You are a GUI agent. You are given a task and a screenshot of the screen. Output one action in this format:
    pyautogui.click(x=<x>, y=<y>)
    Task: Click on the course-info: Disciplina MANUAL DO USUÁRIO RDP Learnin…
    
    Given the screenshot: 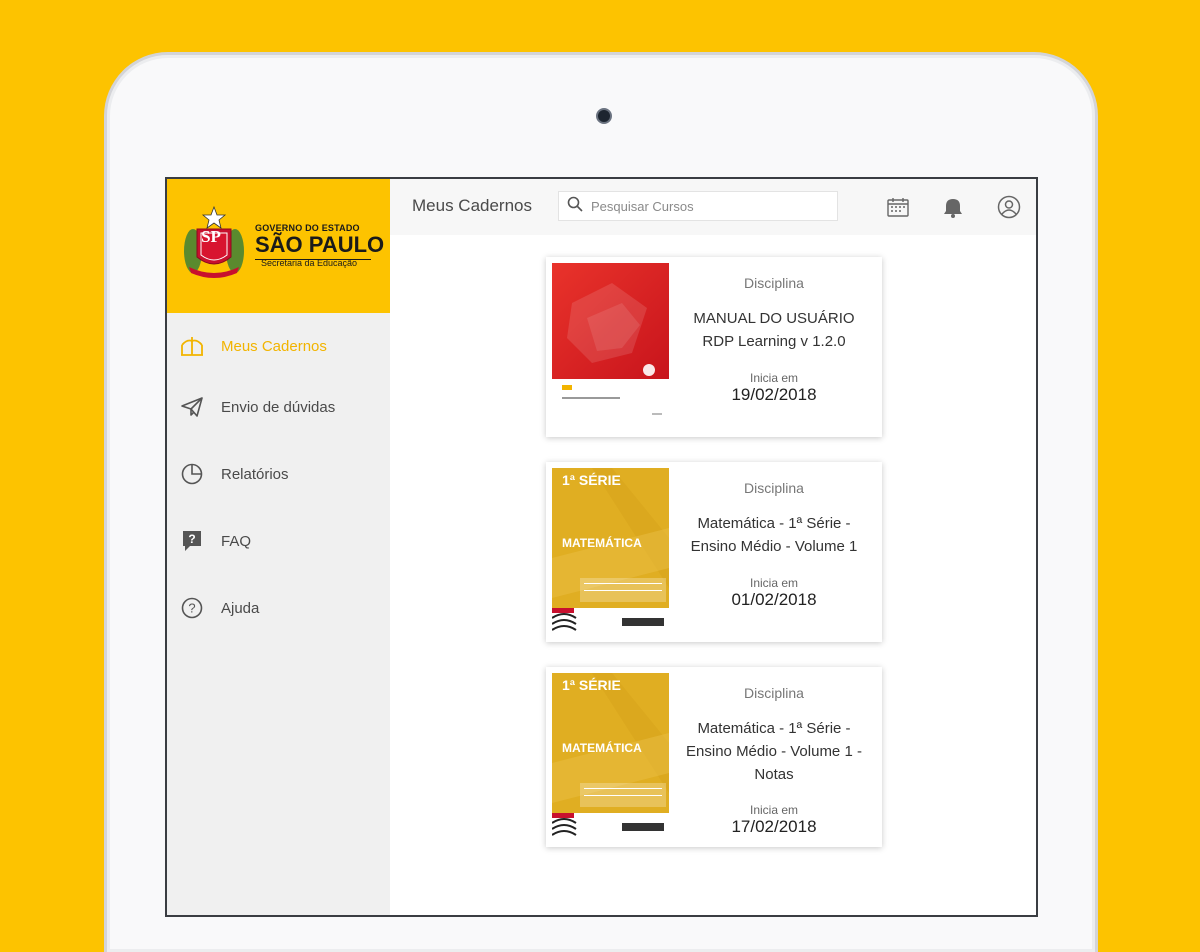 What is the action you would take?
    pyautogui.click(x=774, y=347)
    